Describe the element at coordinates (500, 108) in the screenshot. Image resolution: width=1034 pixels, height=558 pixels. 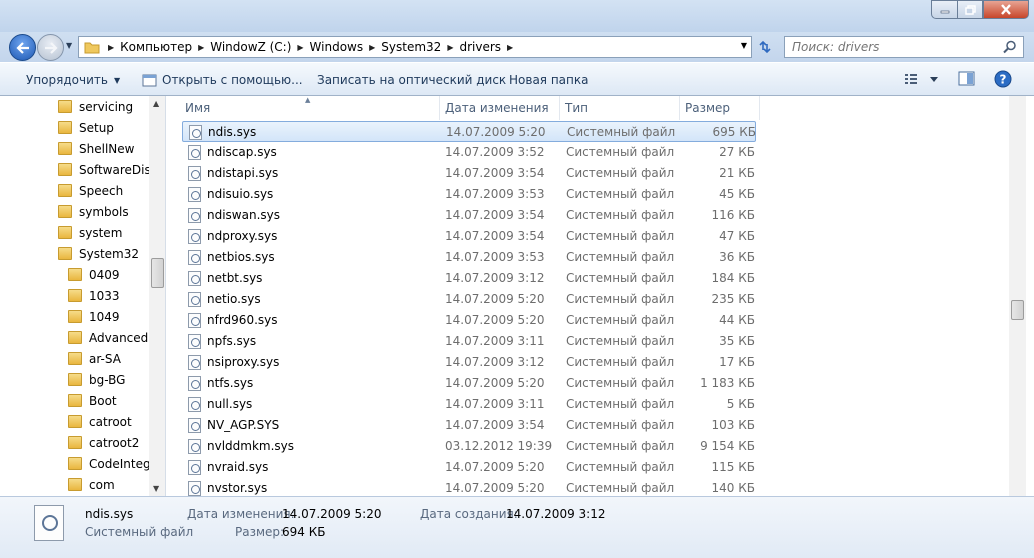
I see `column-header-date: Дата изменения` at that location.